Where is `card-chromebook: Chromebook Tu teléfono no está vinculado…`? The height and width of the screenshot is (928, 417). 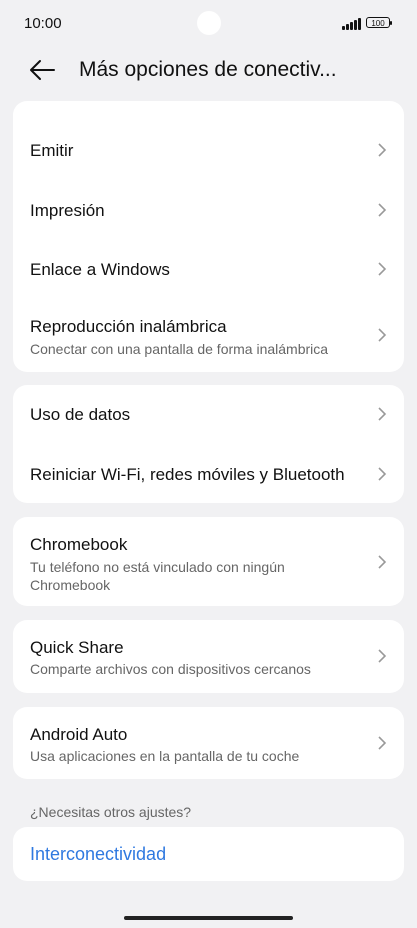 card-chromebook: Chromebook Tu teléfono no está vinculado… is located at coordinates (208, 561).